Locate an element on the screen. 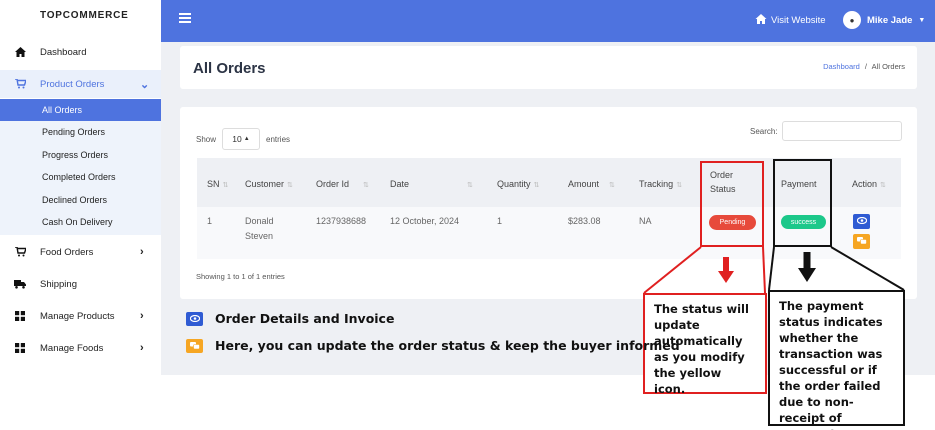 This screenshot has height=430, width=935. arrow-down-black-icon is located at coordinates (807, 269).